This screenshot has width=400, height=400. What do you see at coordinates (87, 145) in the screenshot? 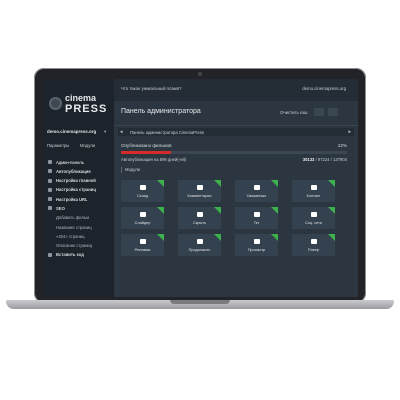
I see `tab-modules: Модули` at bounding box center [87, 145].